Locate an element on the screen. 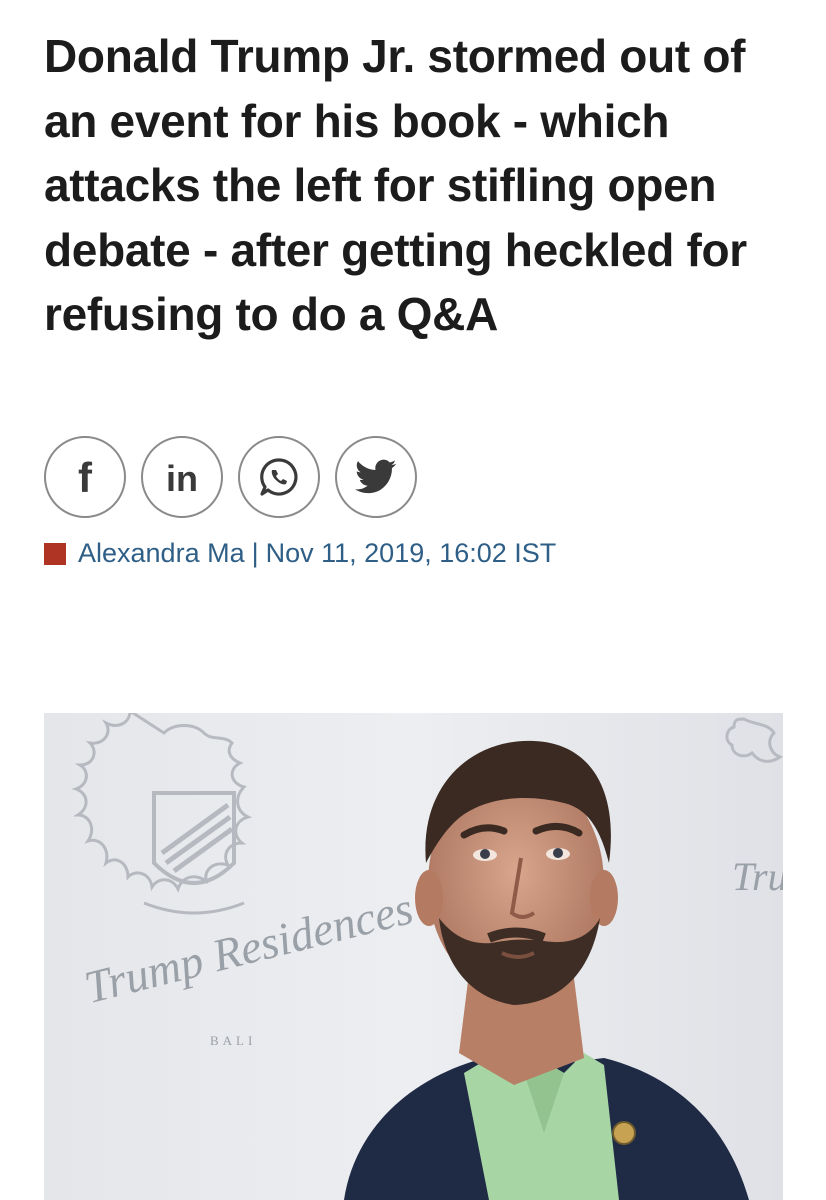 The height and width of the screenshot is (1200, 826). linkedin-share-button: in is located at coordinates (182, 477).